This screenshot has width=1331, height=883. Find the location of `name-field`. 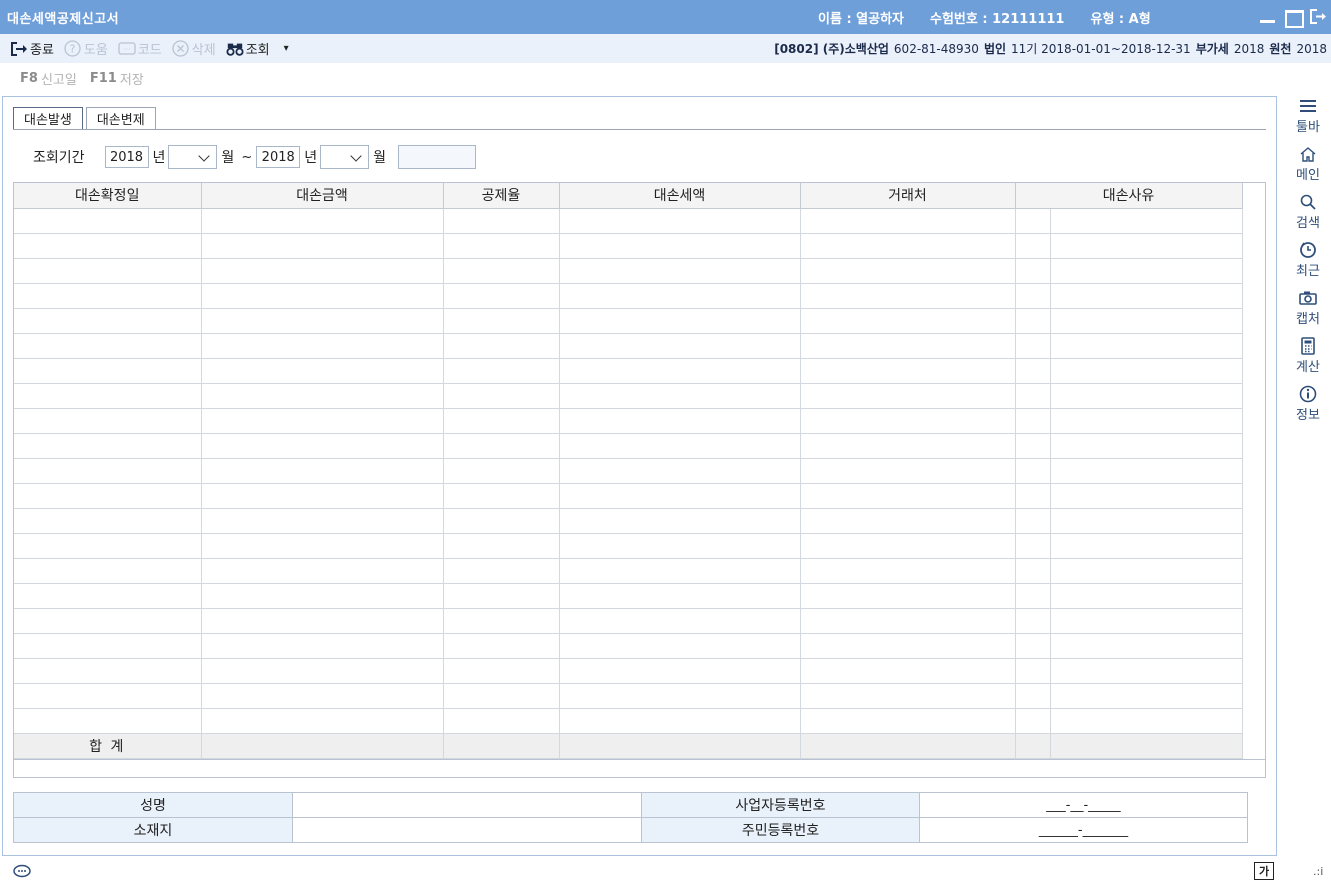

name-field is located at coordinates (467, 805).